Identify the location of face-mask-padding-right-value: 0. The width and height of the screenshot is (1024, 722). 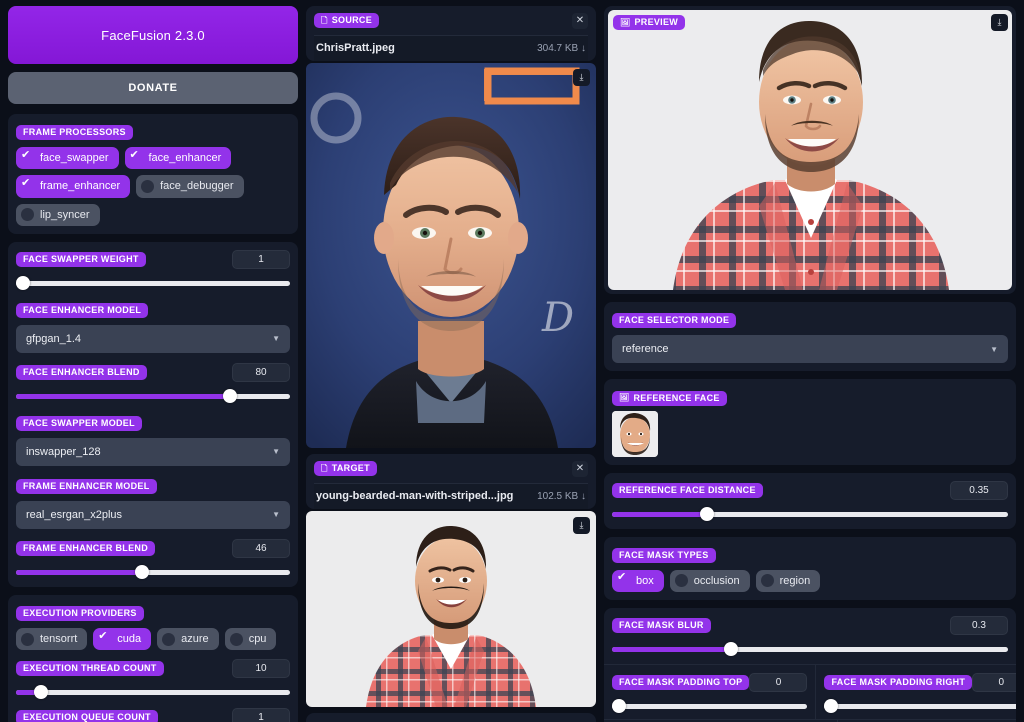
(994, 682).